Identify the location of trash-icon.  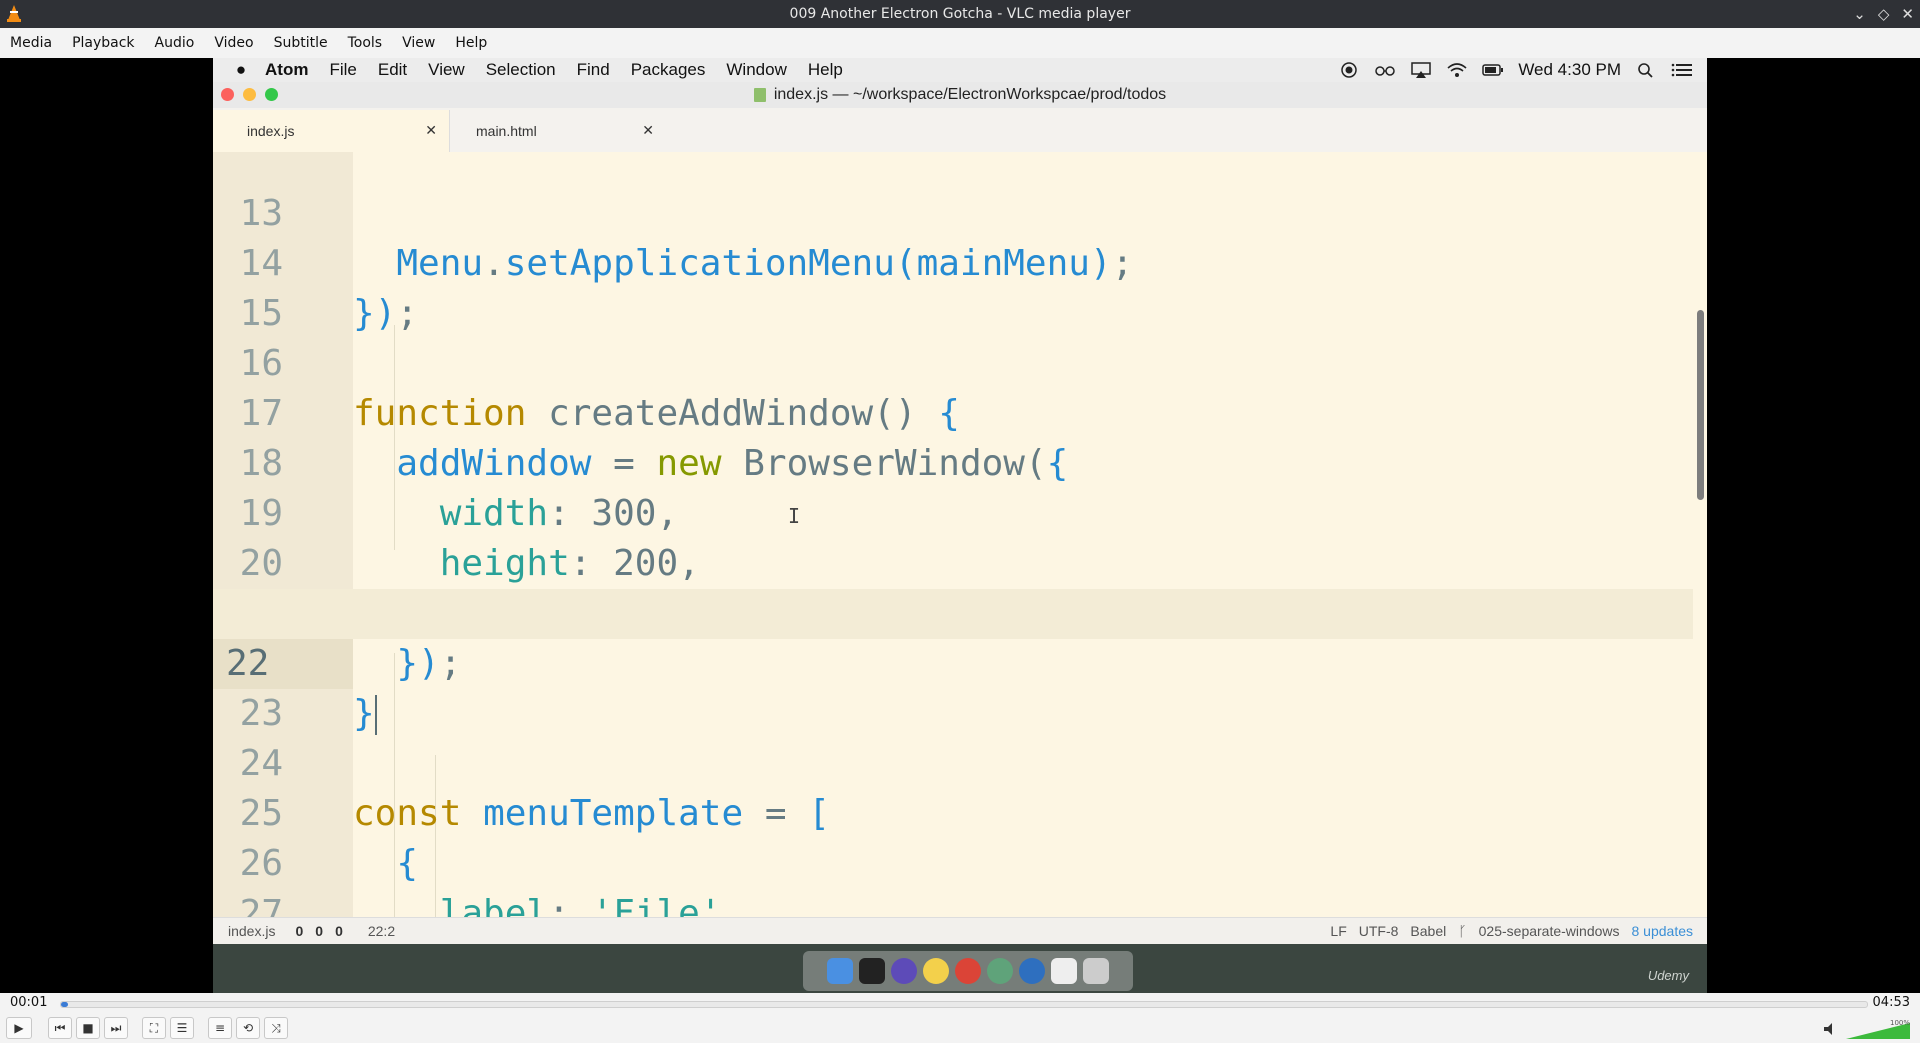
(1096, 971).